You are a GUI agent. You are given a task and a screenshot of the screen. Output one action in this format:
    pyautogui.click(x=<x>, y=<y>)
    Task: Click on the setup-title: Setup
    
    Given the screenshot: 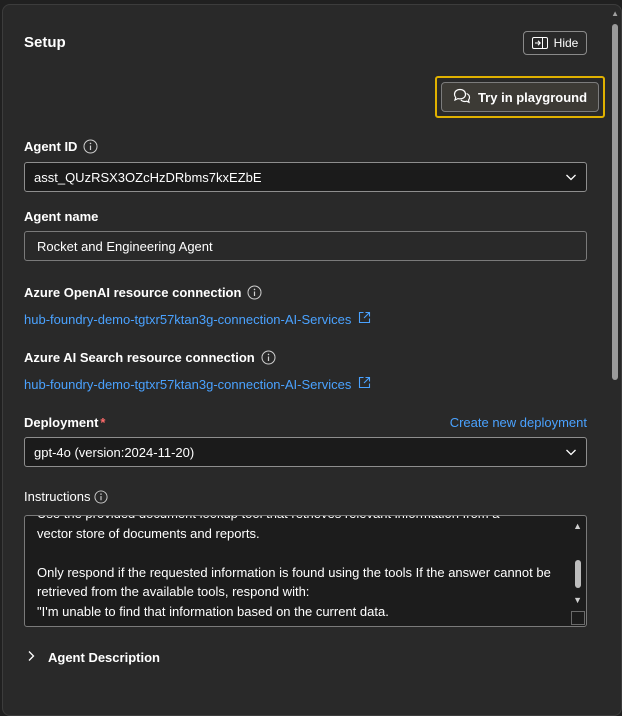 What is the action you would take?
    pyautogui.click(x=45, y=42)
    